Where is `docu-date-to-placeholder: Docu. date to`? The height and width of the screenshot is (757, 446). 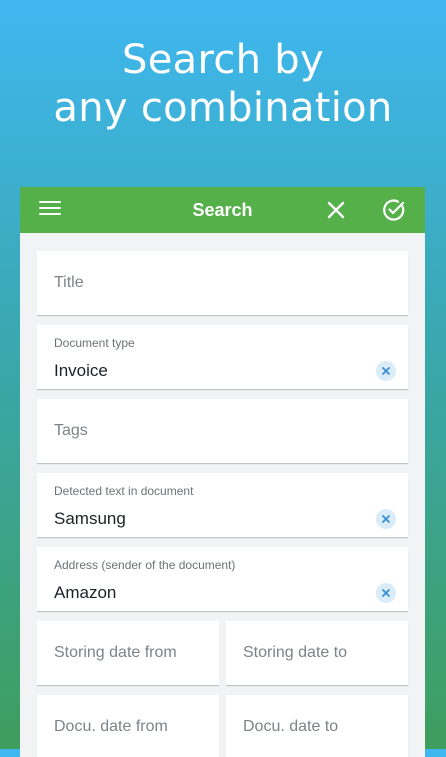
docu-date-to-placeholder: Docu. date to is located at coordinates (291, 726).